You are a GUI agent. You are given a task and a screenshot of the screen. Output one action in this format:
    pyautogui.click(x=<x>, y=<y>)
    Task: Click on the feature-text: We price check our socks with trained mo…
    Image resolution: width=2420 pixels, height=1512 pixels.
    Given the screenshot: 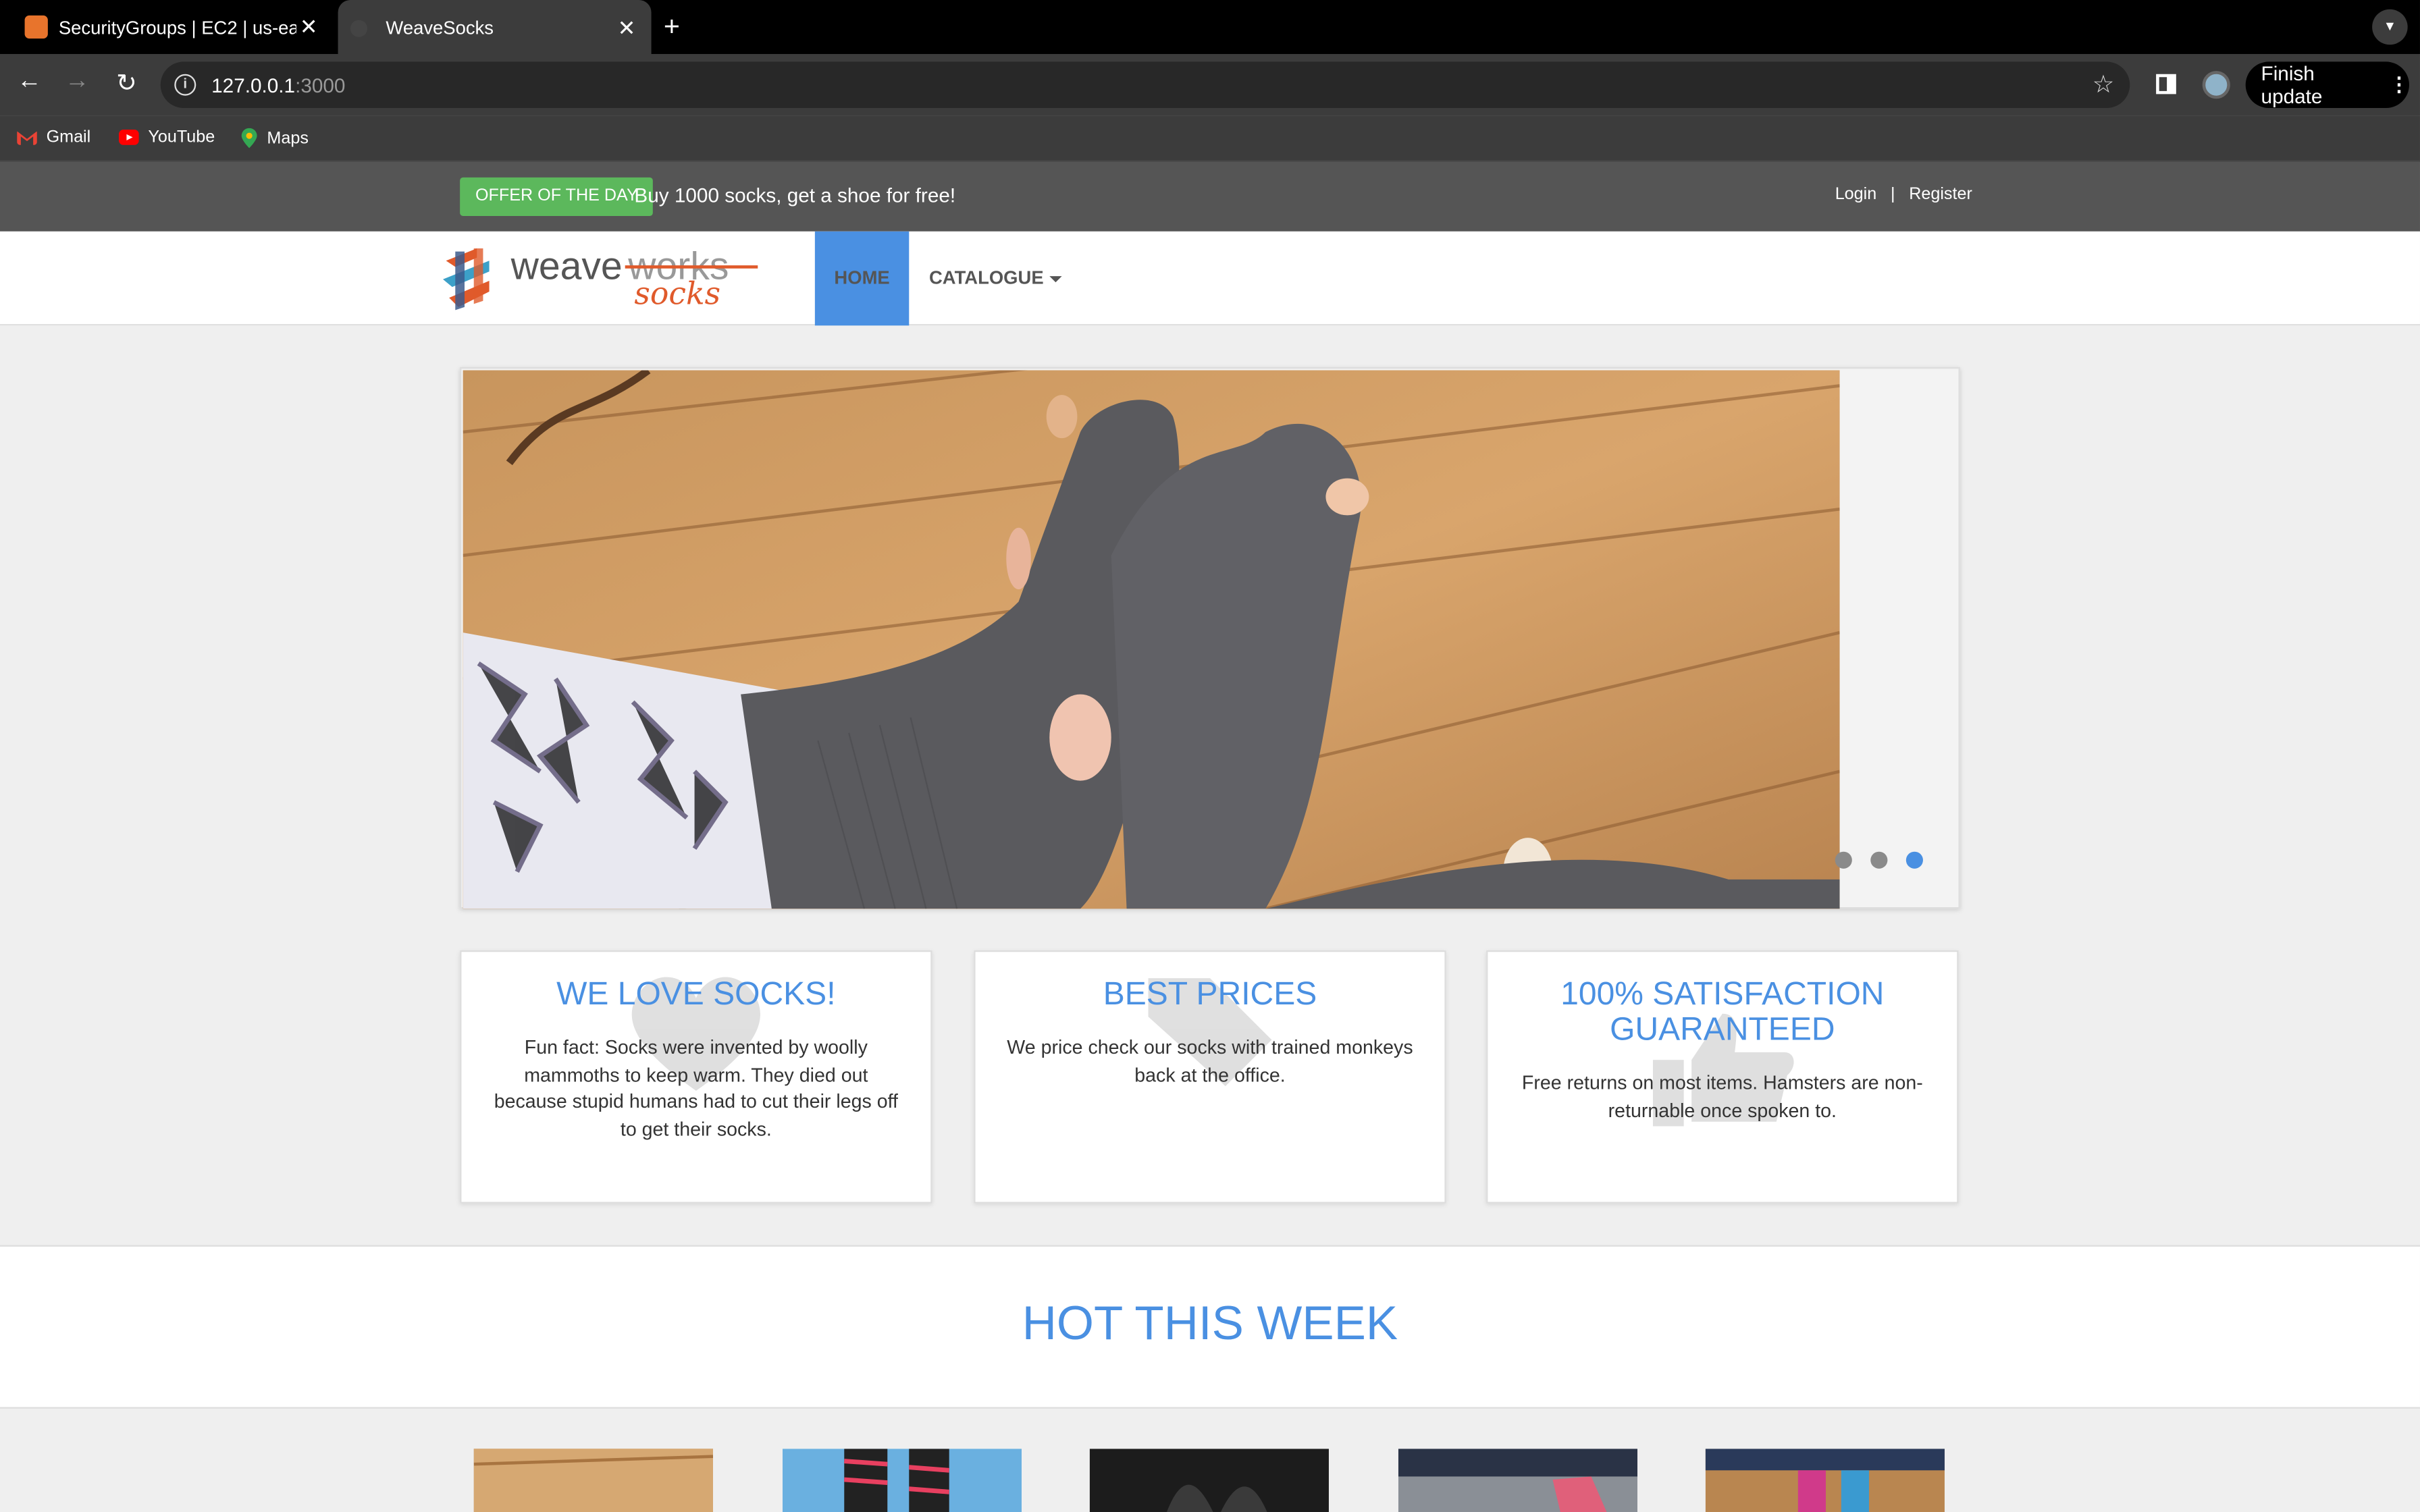 What is the action you would take?
    pyautogui.click(x=1210, y=1060)
    